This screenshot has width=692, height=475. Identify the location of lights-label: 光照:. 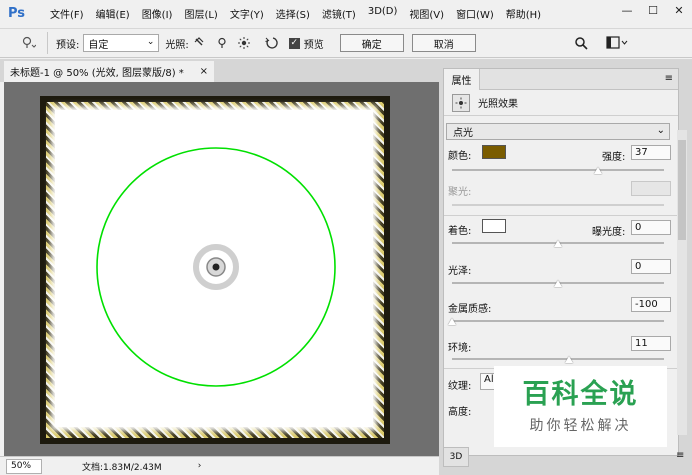
(177, 45).